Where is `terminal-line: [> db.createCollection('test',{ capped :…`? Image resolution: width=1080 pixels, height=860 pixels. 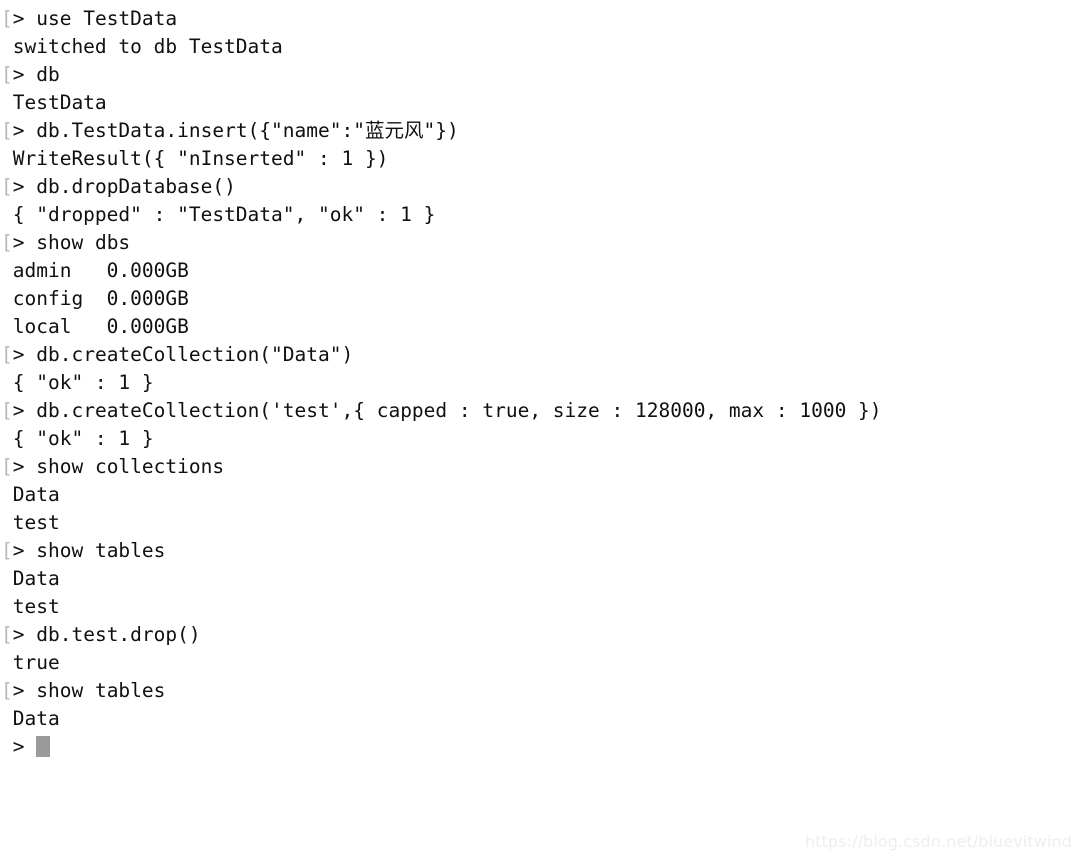
terminal-line: [> db.createCollection('test',{ capped :… is located at coordinates (441, 411).